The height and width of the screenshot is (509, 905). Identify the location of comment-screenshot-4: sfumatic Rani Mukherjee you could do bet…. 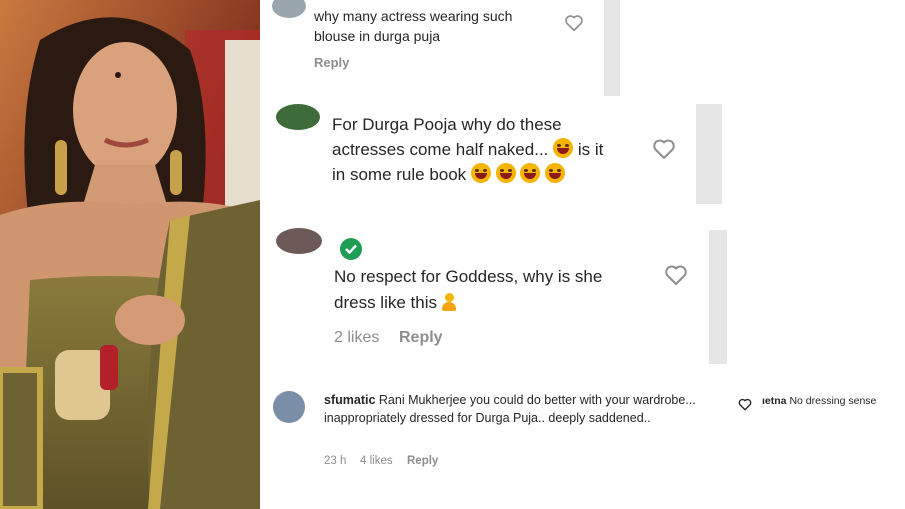
(497, 430).